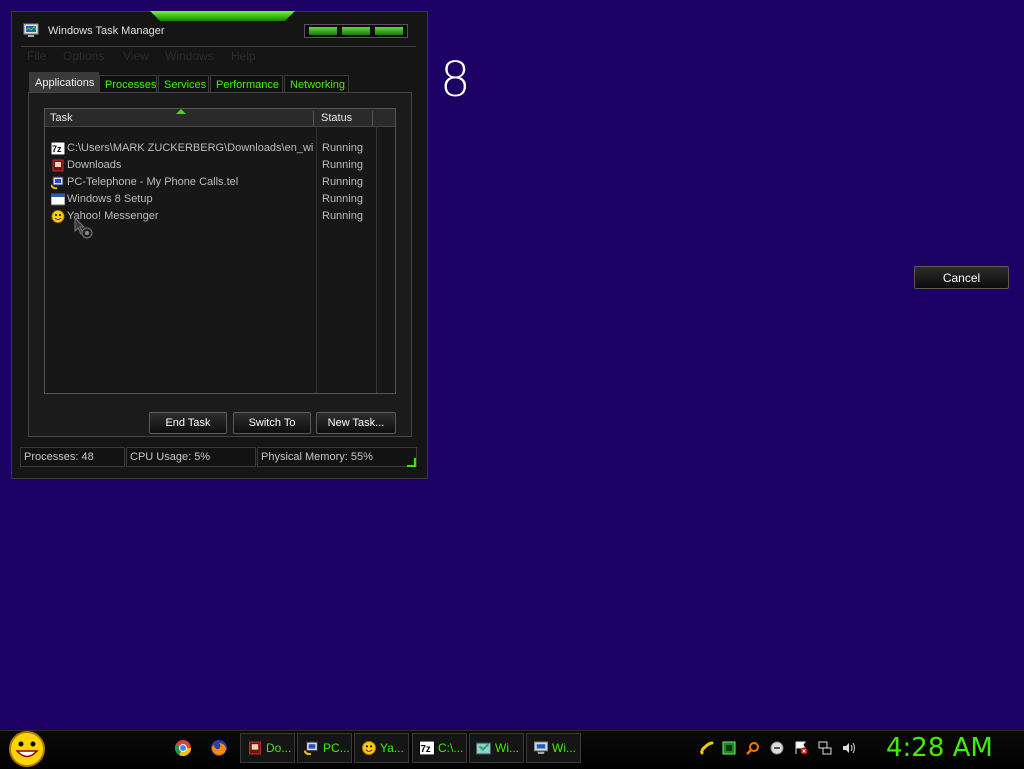 This screenshot has height=769, width=1024. What do you see at coordinates (219, 165) in the screenshot?
I see `table-row: Downloads Running` at bounding box center [219, 165].